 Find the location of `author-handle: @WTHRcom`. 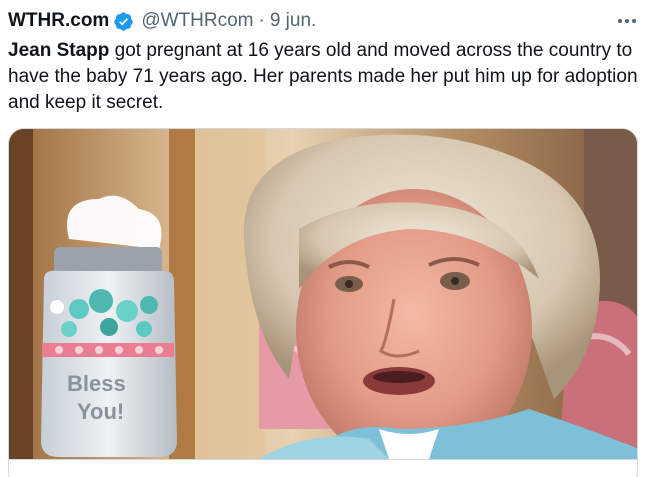

author-handle: @WTHRcom is located at coordinates (197, 21).